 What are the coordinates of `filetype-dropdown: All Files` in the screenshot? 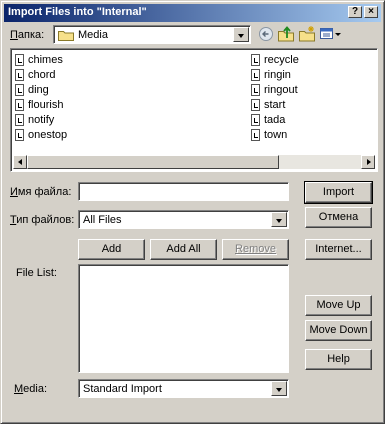 It's located at (183, 219).